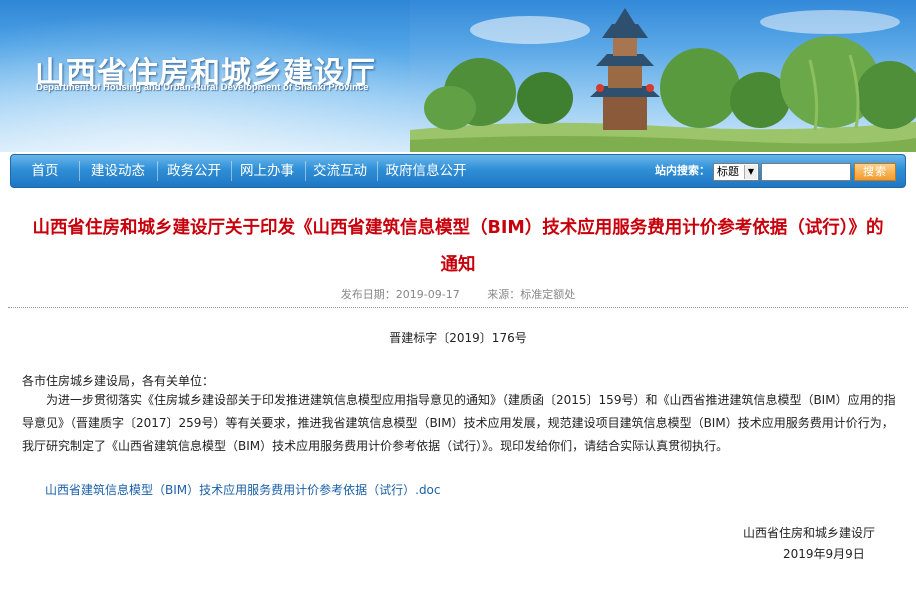 This screenshot has width=916, height=608. I want to click on signature-organization: 山西省住房和城乡建设厅, so click(809, 533).